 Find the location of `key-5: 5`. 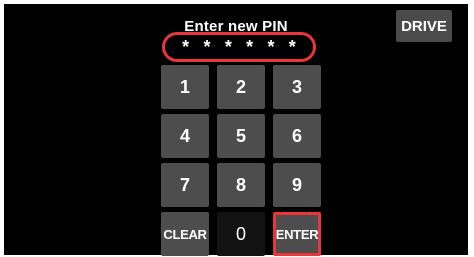

key-5: 5 is located at coordinates (241, 136).